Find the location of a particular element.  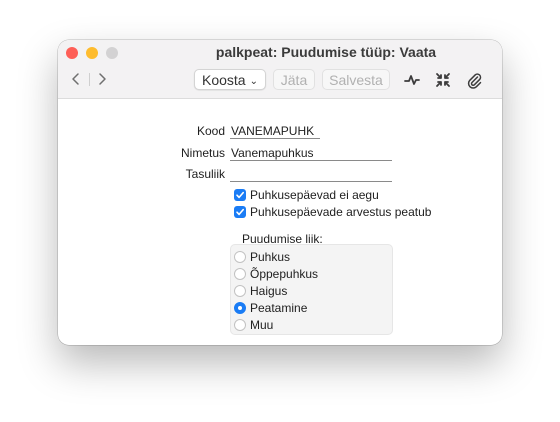

radio-peatamine is located at coordinates (240, 308).